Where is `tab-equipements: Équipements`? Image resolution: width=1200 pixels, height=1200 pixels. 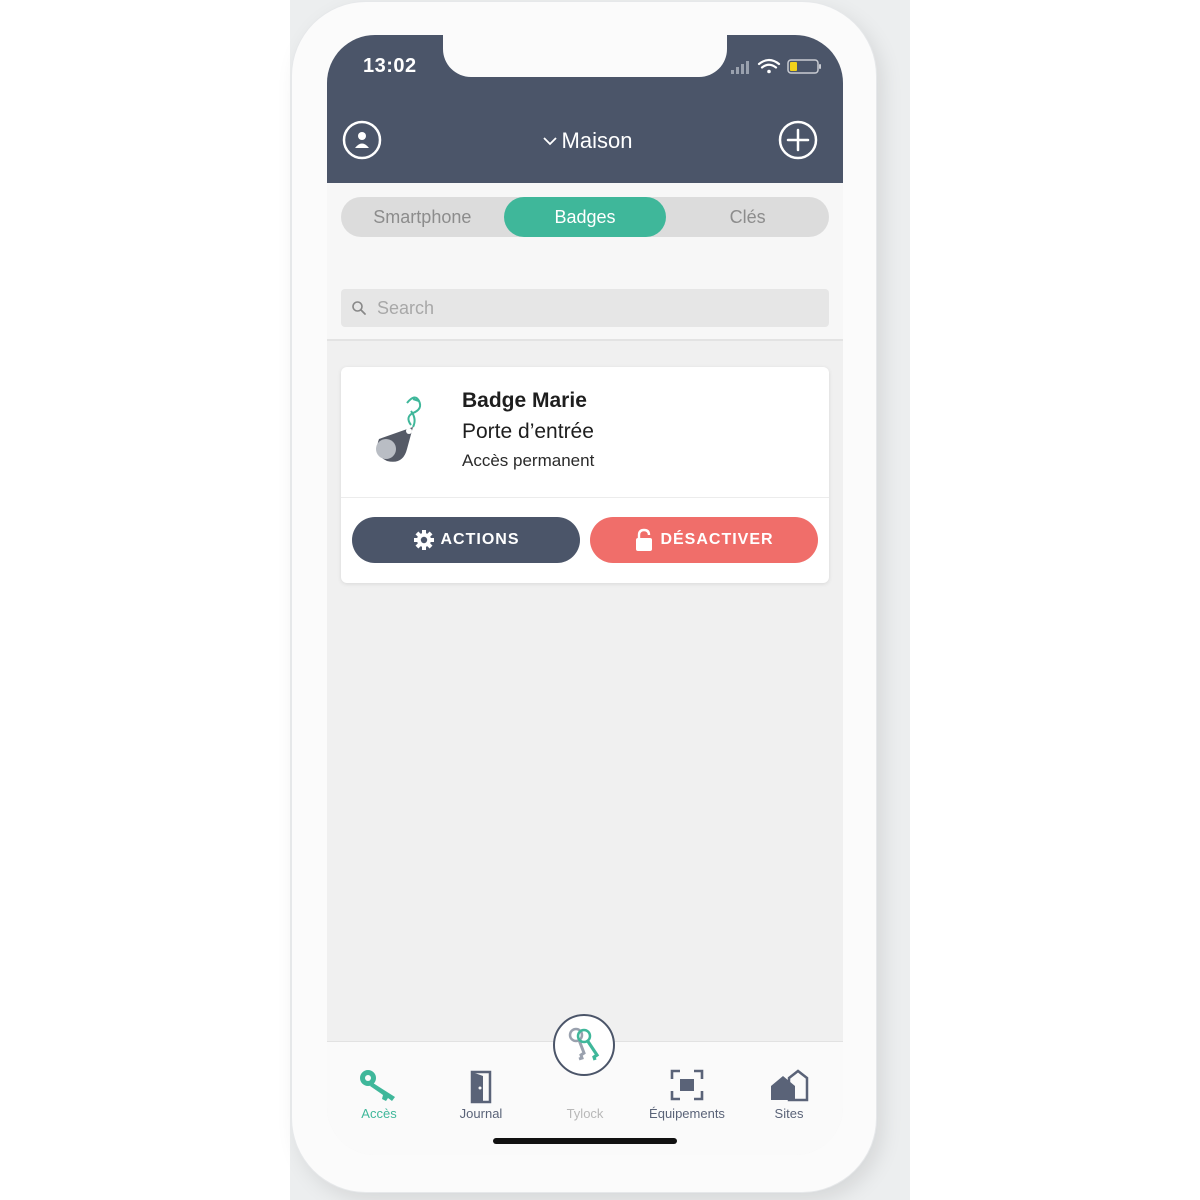 tab-equipements: Équipements is located at coordinates (687, 1099).